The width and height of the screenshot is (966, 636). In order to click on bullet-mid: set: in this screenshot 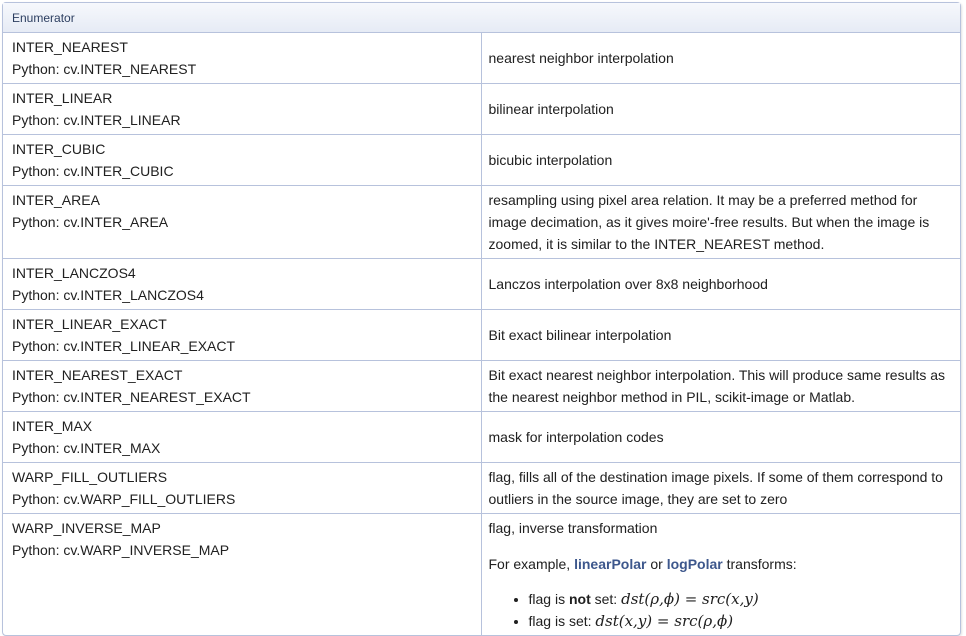, I will do `click(606, 599)`.